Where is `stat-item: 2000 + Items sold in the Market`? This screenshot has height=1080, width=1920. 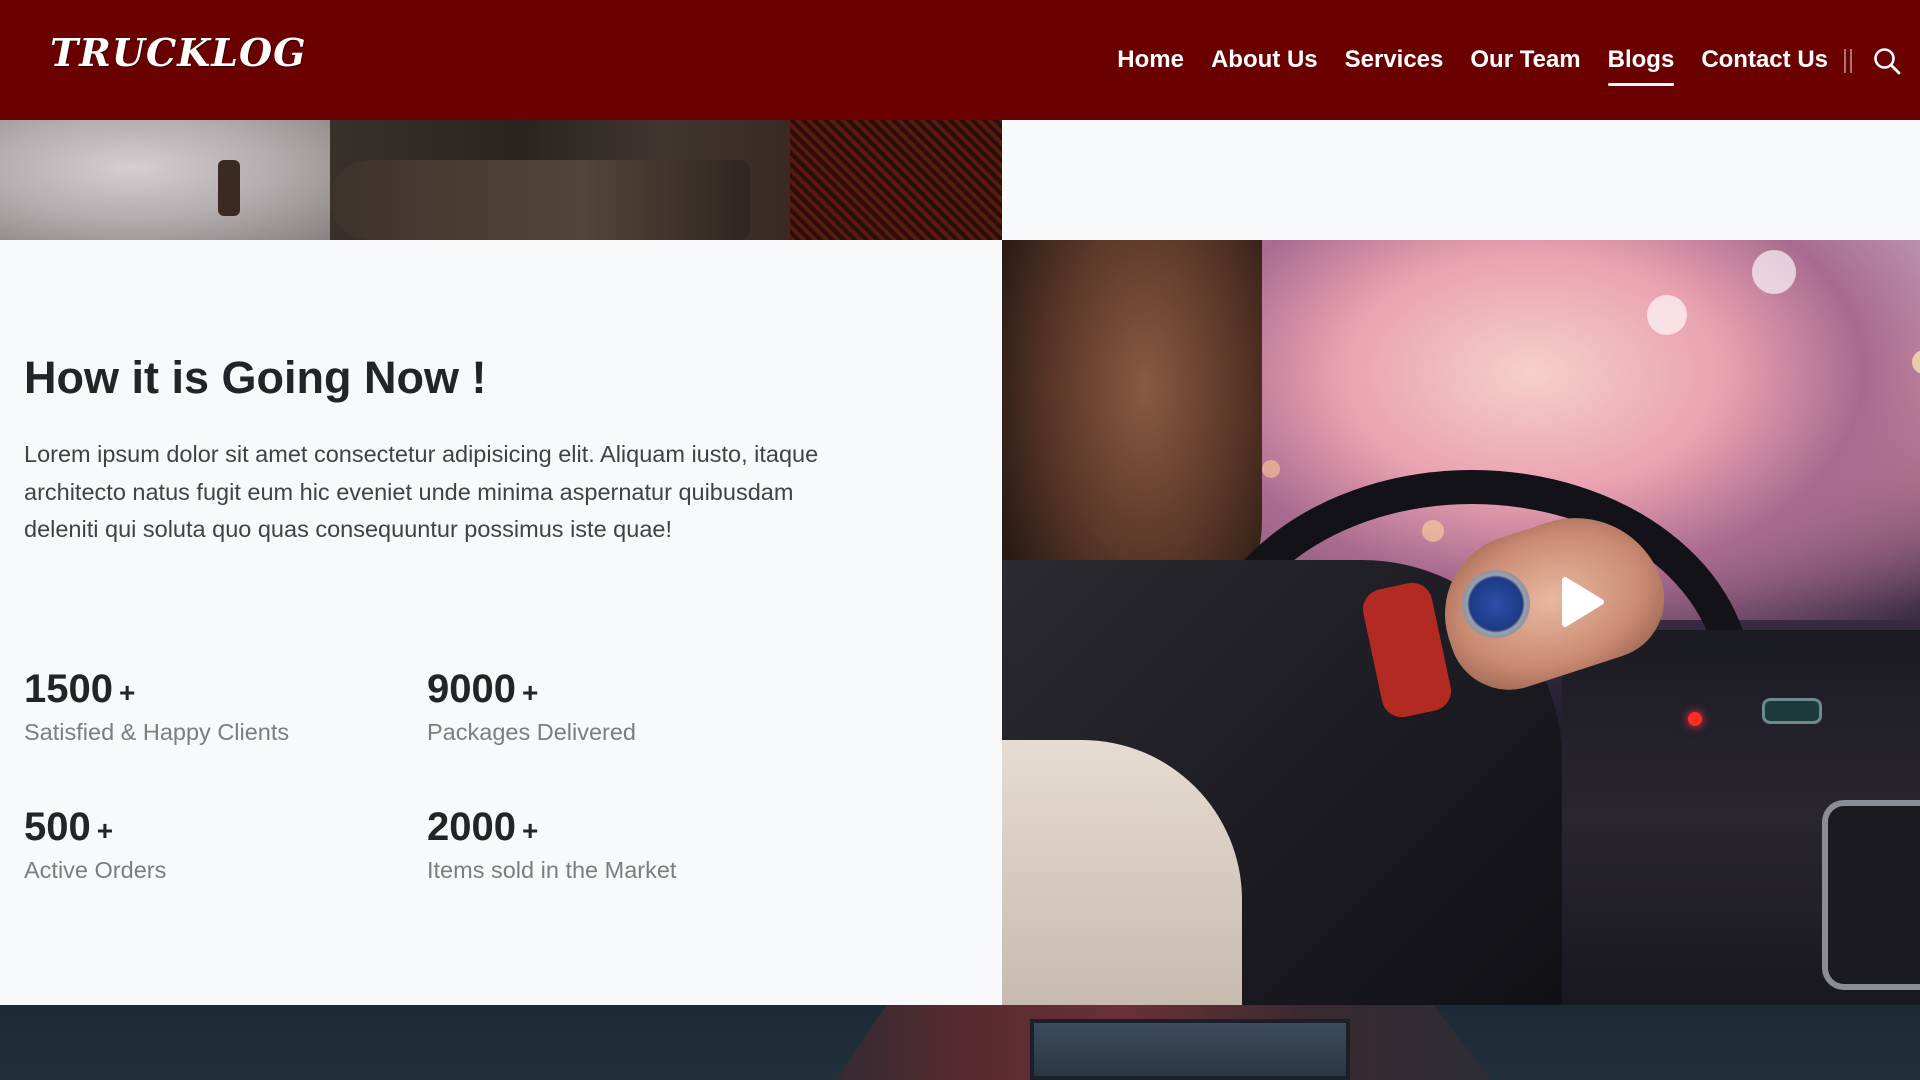 stat-item: 2000 + Items sold in the Market is located at coordinates (551, 844).